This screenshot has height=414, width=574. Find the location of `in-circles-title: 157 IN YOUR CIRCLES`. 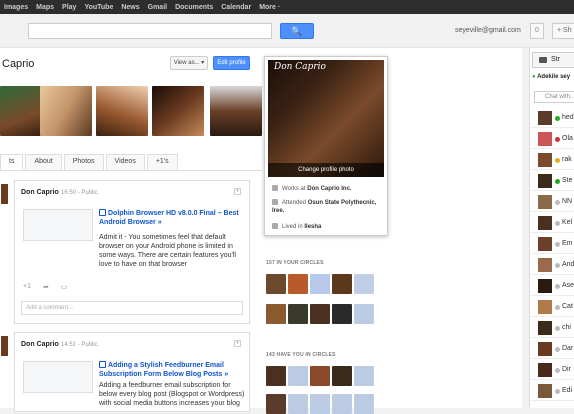

in-circles-title: 157 IN YOUR CIRCLES is located at coordinates (295, 263).